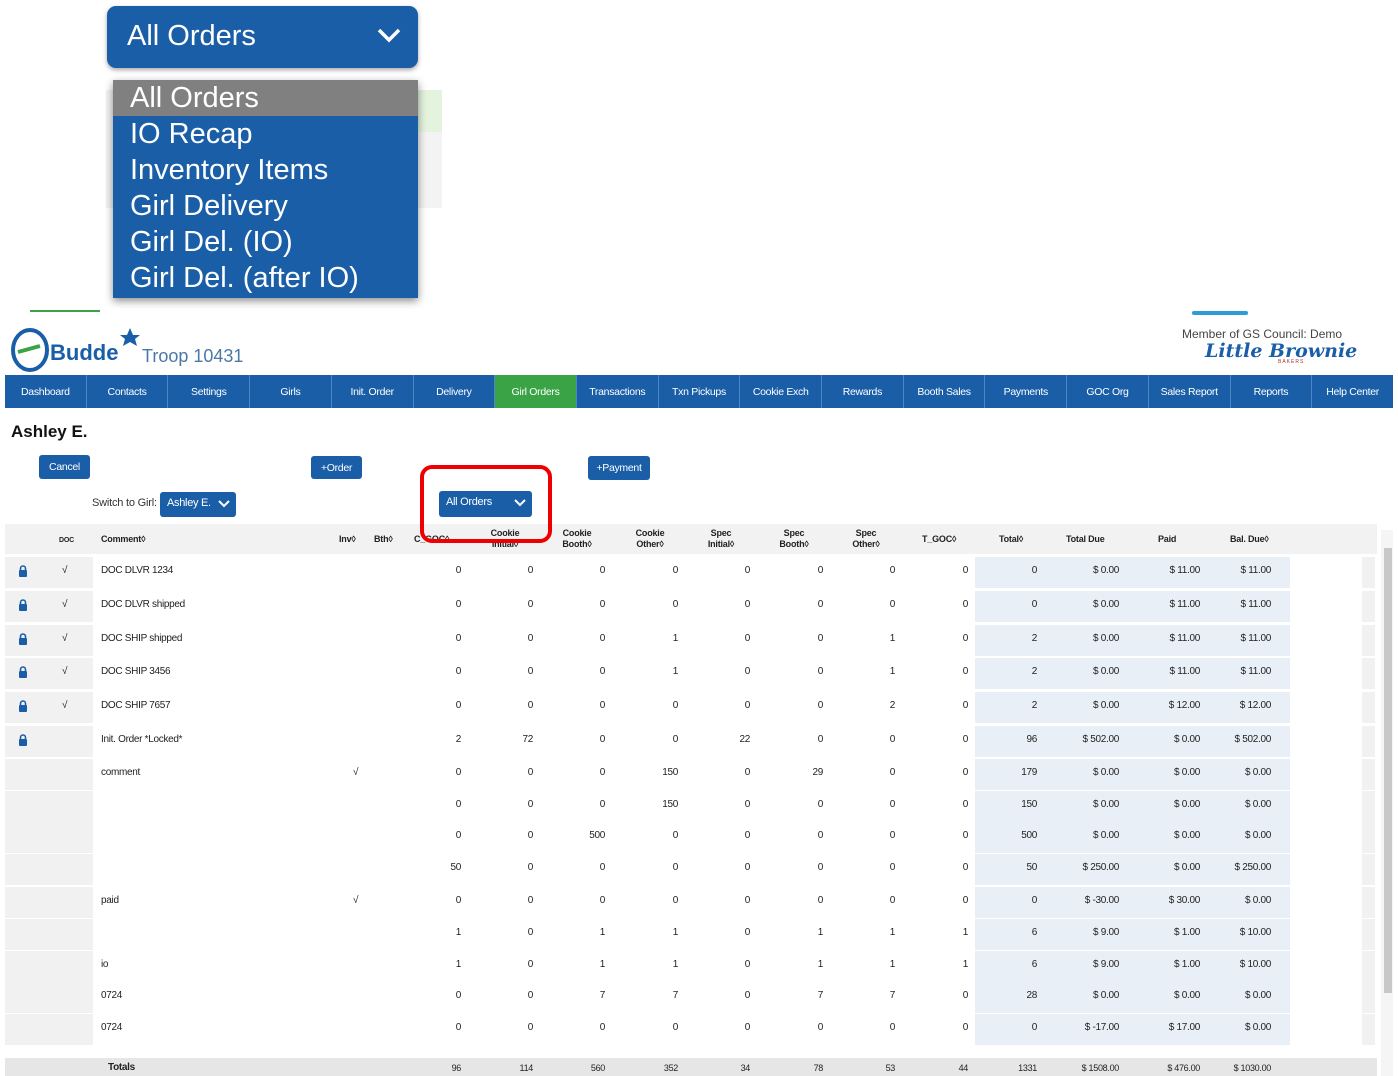 This screenshot has width=1398, height=1076. I want to click on nav-delivery: Delivery, so click(455, 391).